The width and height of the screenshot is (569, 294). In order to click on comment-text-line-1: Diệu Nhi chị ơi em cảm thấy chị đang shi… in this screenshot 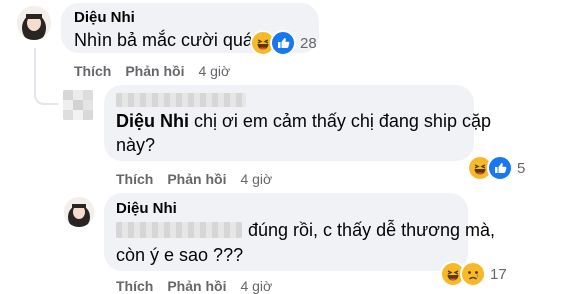, I will do `click(303, 121)`.